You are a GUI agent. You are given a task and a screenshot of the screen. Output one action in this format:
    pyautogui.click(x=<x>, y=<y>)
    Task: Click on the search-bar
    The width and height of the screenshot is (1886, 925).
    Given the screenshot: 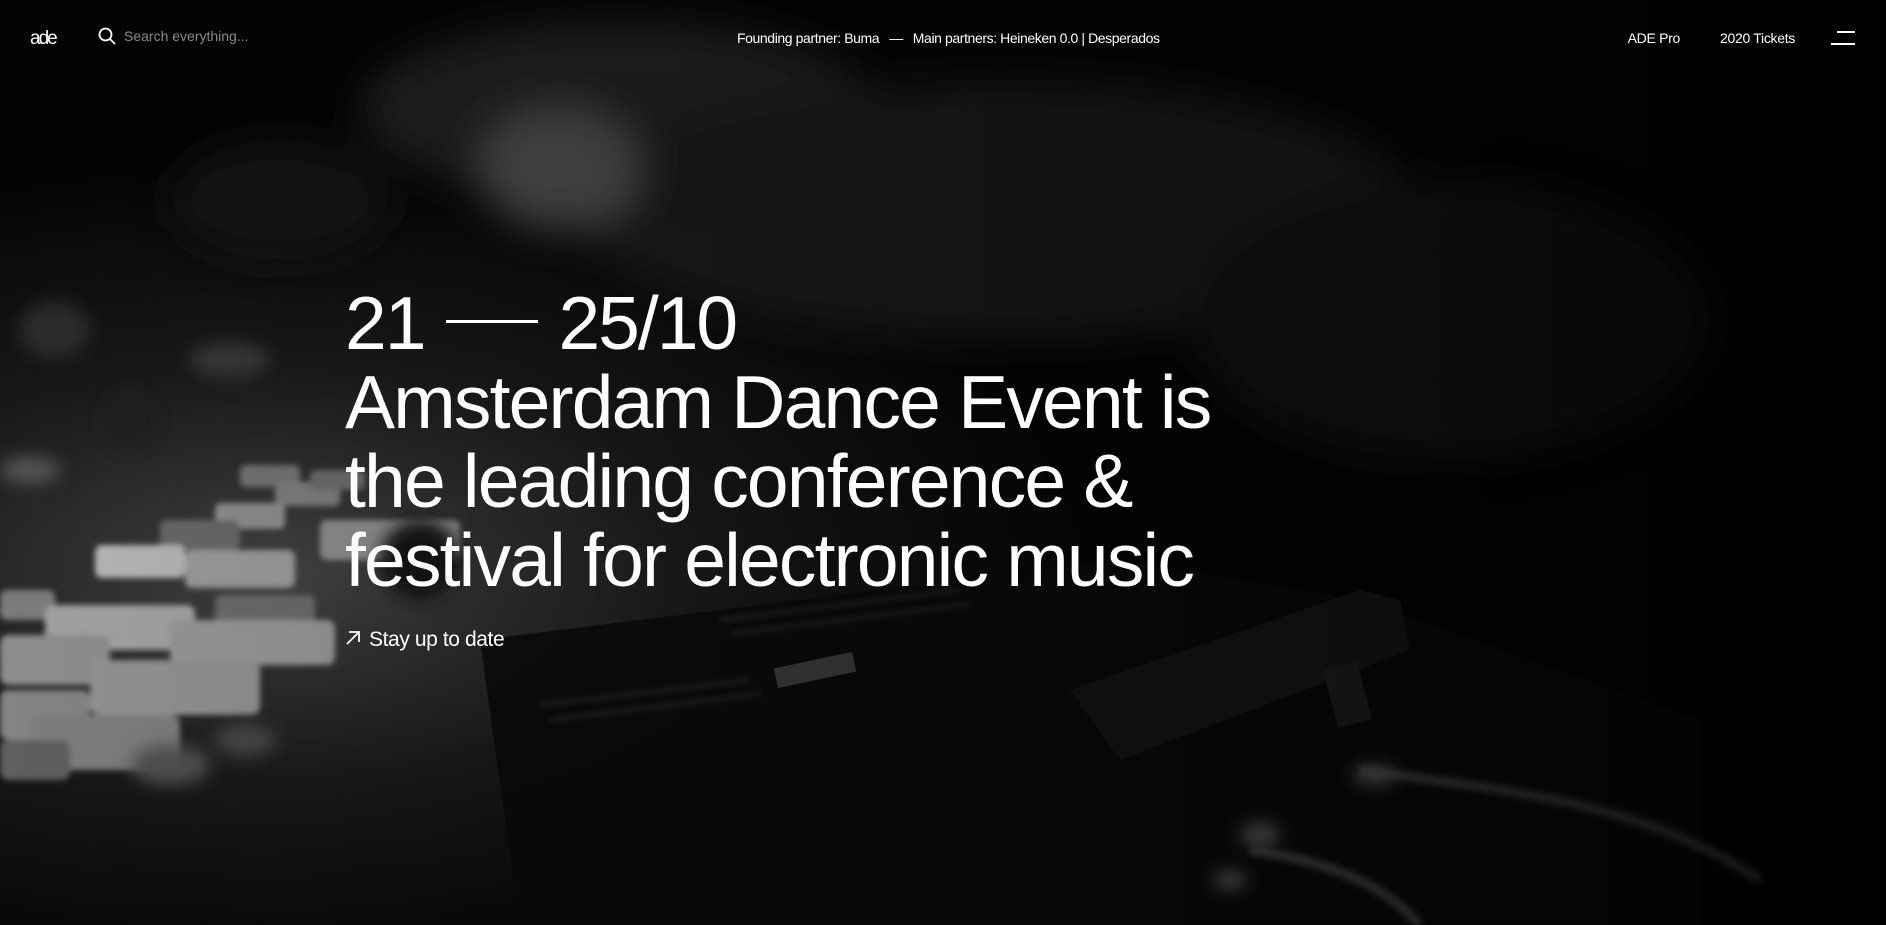 What is the action you would take?
    pyautogui.click(x=221, y=36)
    